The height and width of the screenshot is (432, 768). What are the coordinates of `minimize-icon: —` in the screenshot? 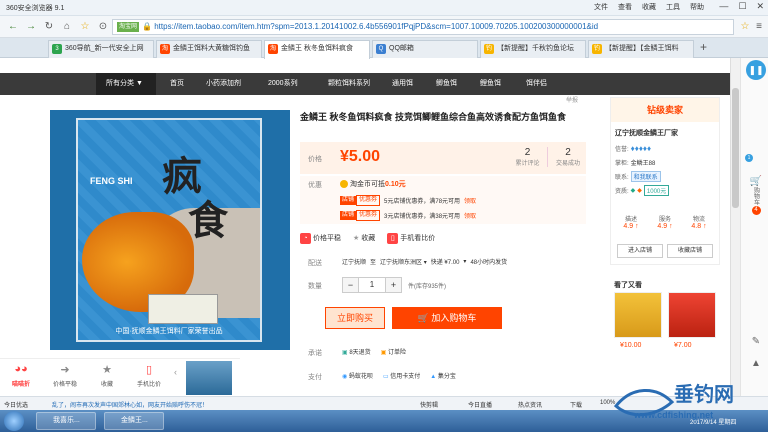 It's located at (723, 6).